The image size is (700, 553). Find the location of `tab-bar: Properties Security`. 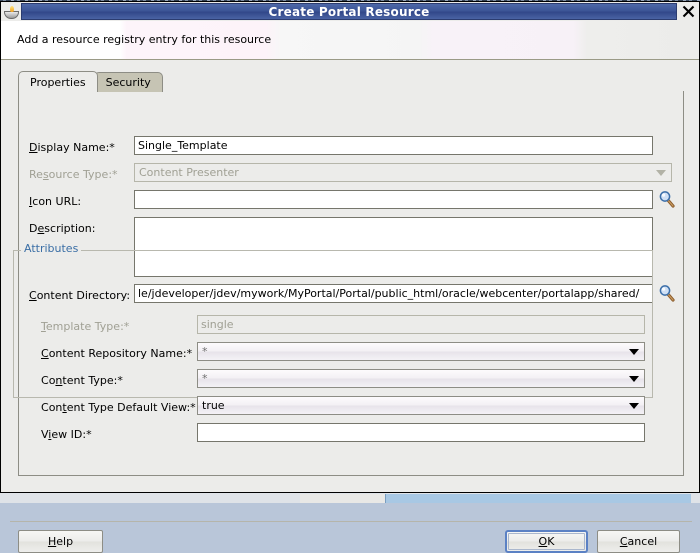

tab-bar: Properties Security is located at coordinates (90, 81).